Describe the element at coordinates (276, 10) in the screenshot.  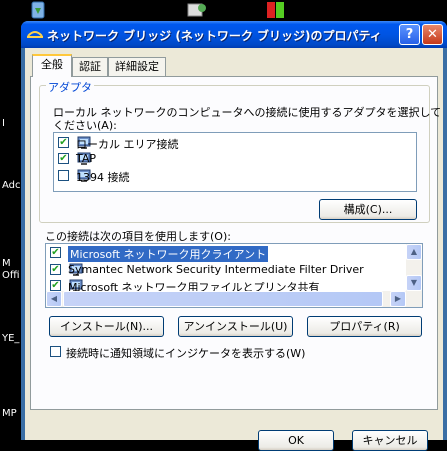
I see `desktop-app-icon` at that location.